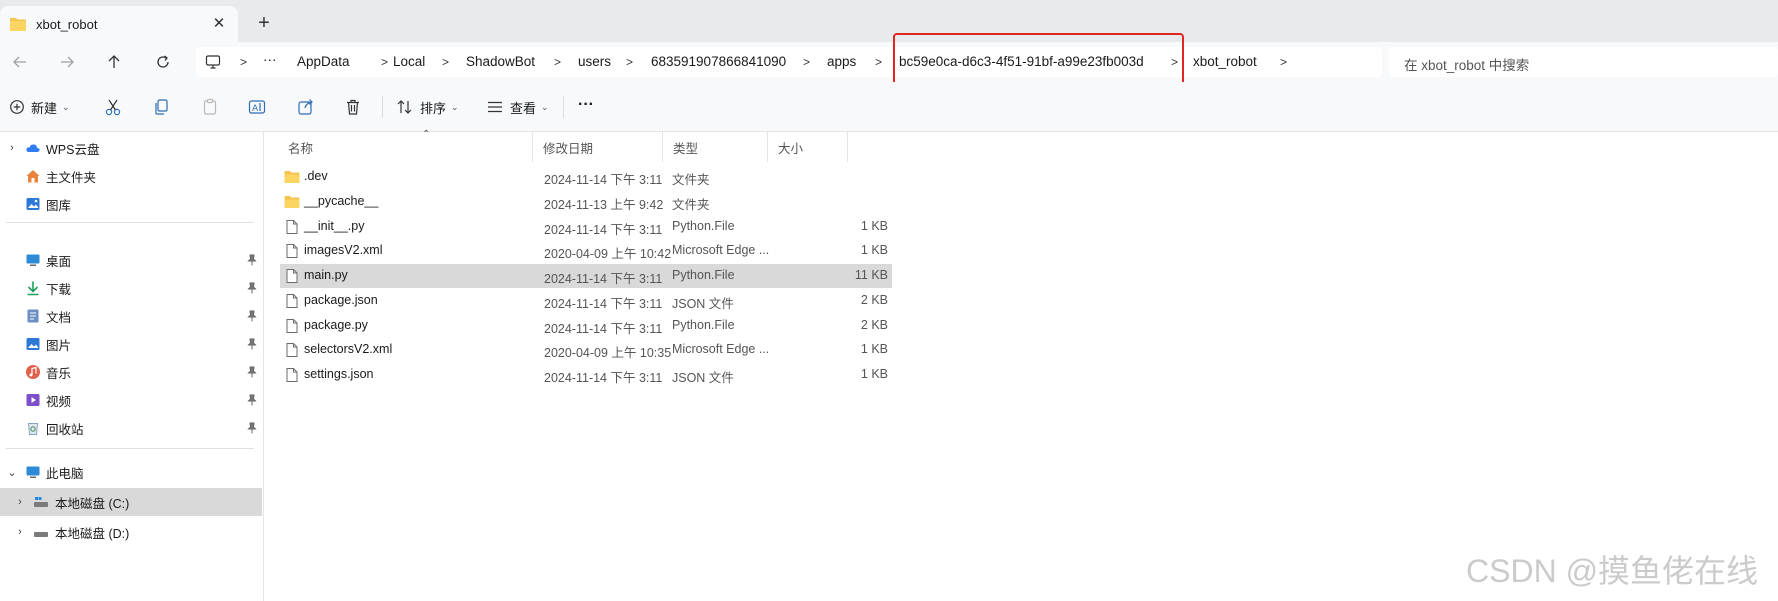  What do you see at coordinates (406, 145) in the screenshot?
I see `column-header-name: 名称 ⌃` at bounding box center [406, 145].